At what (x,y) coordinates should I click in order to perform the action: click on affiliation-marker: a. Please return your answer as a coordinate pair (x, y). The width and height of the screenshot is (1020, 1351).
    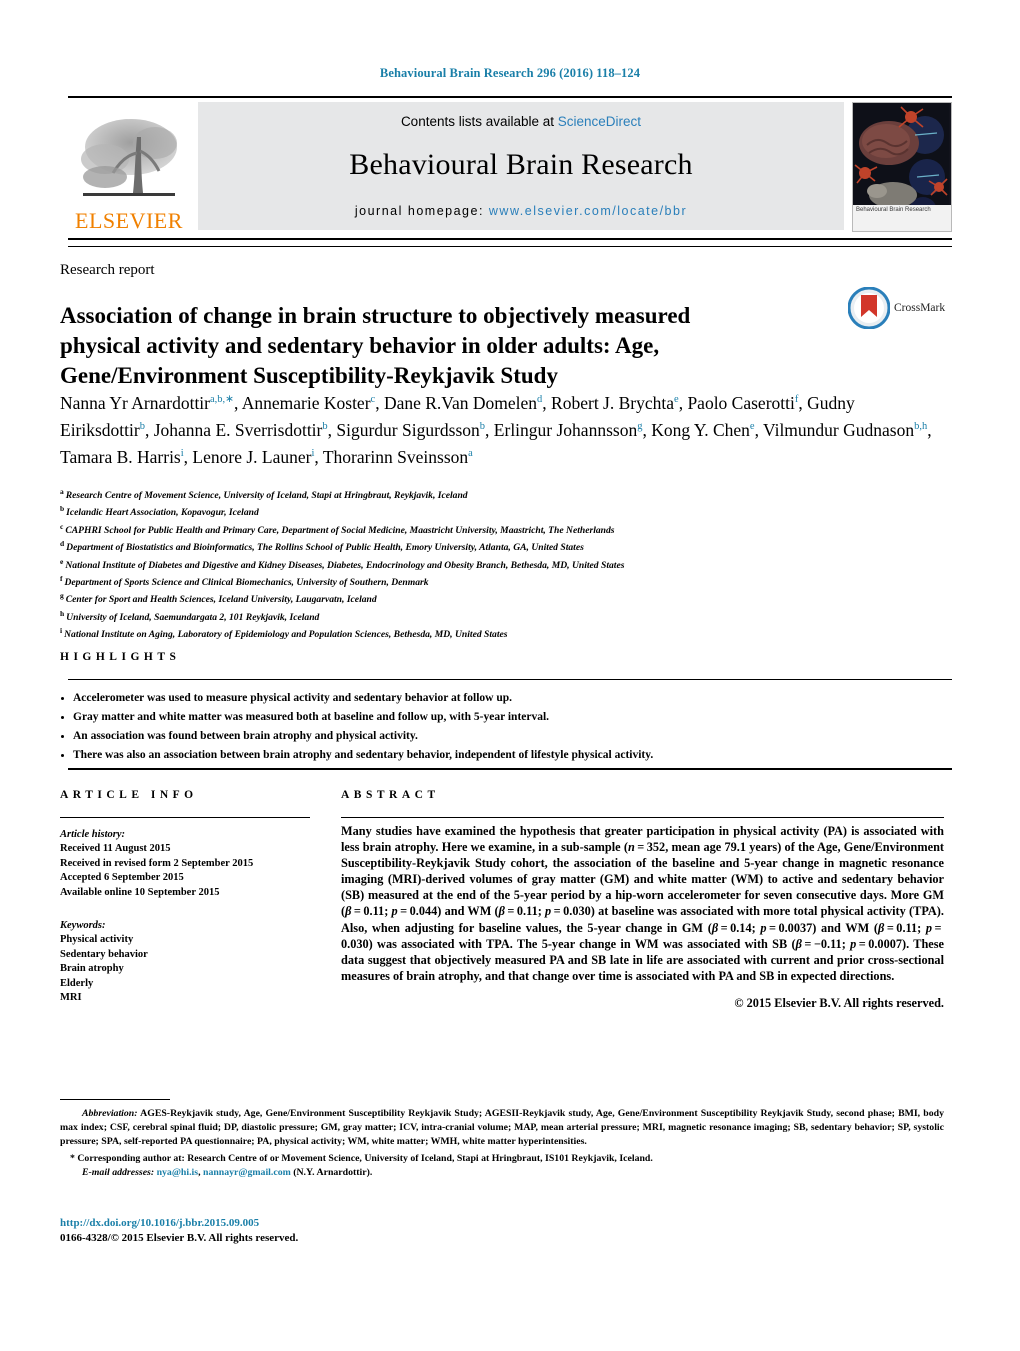
    Looking at the image, I should click on (62, 491).